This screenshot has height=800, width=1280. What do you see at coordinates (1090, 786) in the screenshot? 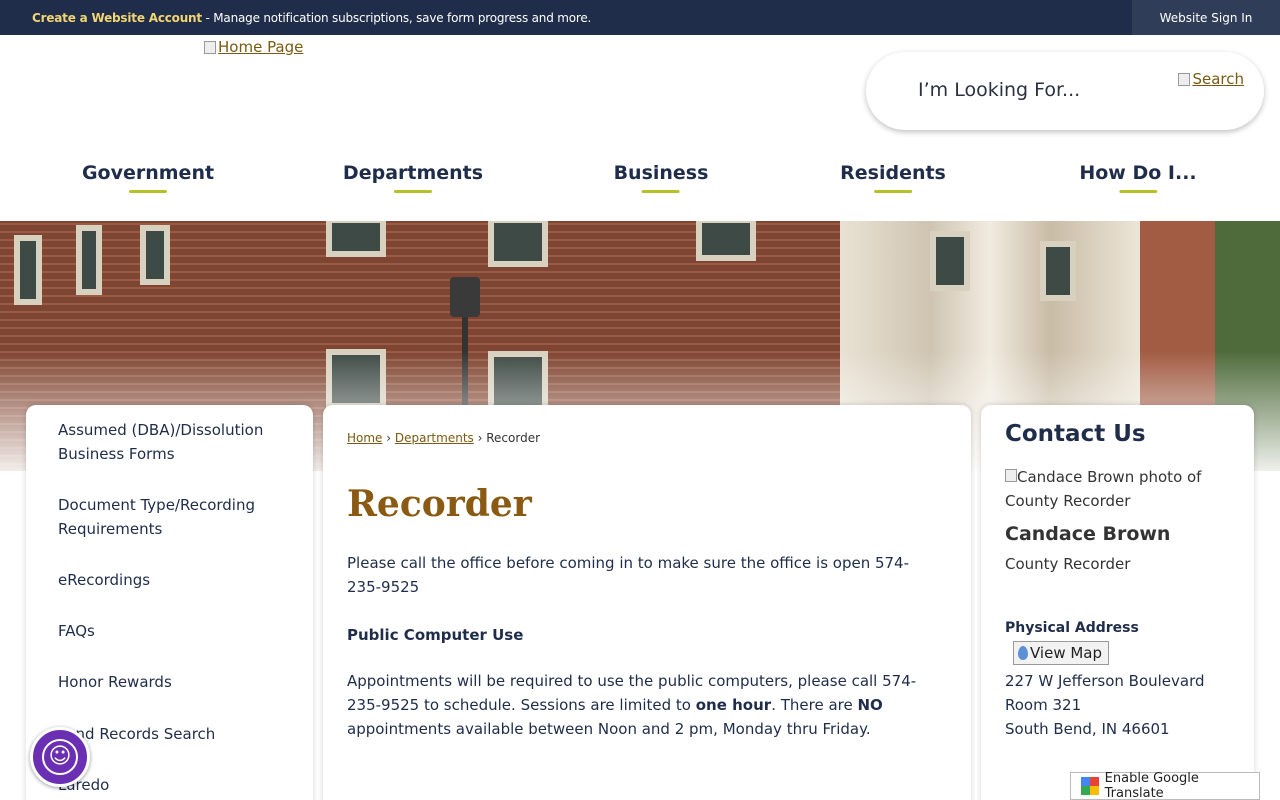
I see `google-icon` at bounding box center [1090, 786].